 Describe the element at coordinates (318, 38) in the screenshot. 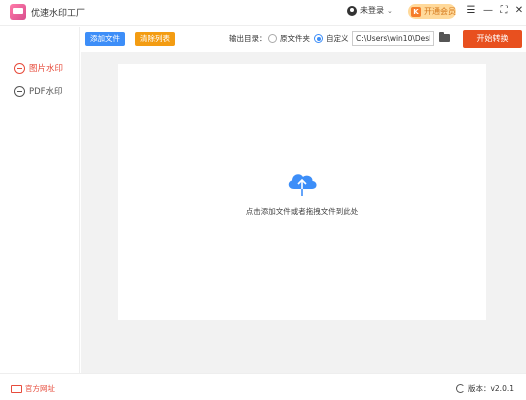

I see `radio-checked-icon` at that location.